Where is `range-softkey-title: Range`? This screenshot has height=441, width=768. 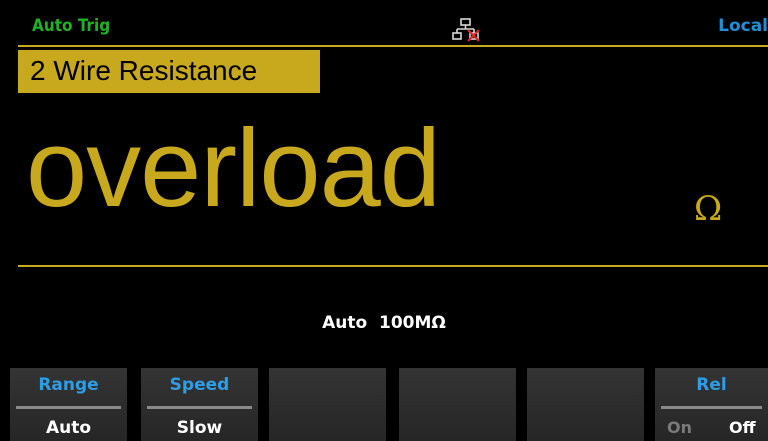 range-softkey-title: Range is located at coordinates (68, 385).